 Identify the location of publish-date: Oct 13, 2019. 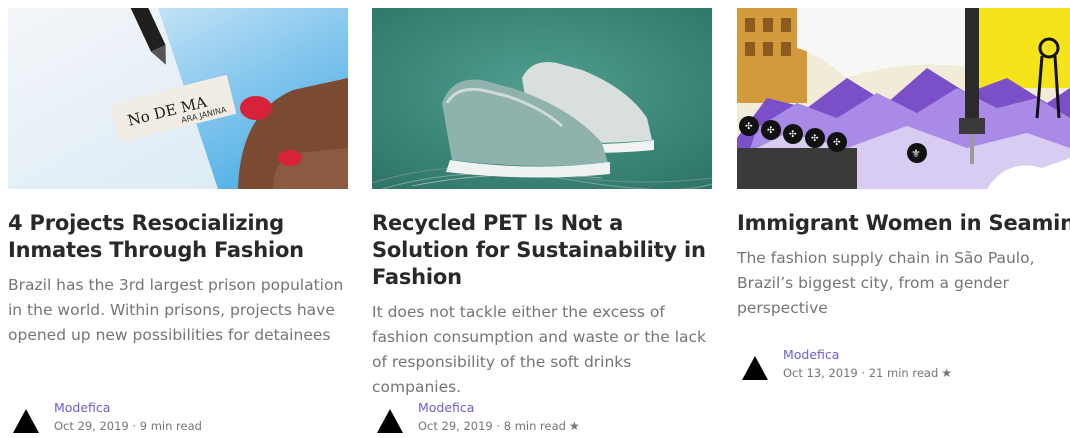
(820, 373).